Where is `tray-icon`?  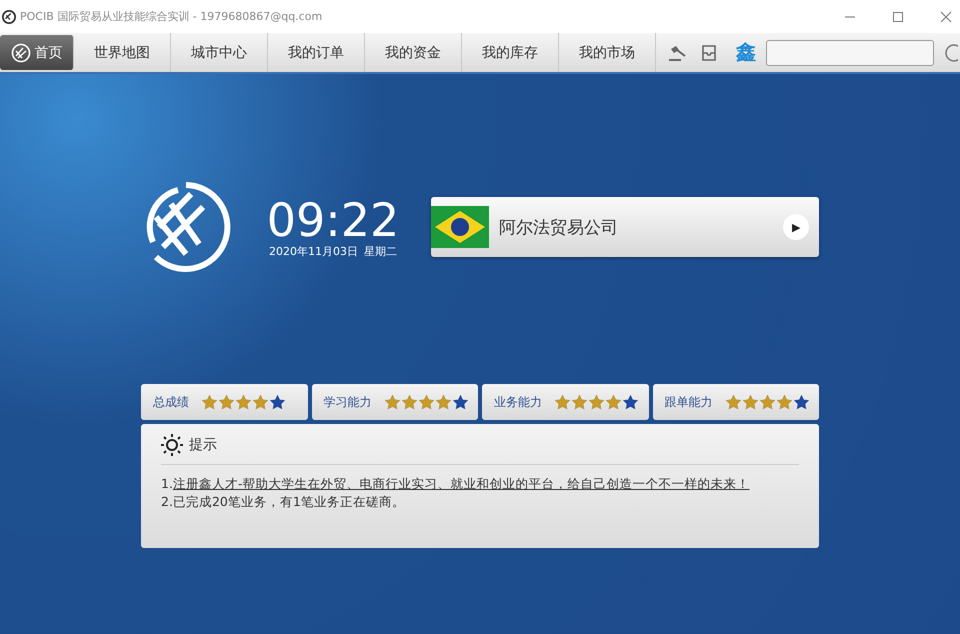
tray-icon is located at coordinates (709, 53).